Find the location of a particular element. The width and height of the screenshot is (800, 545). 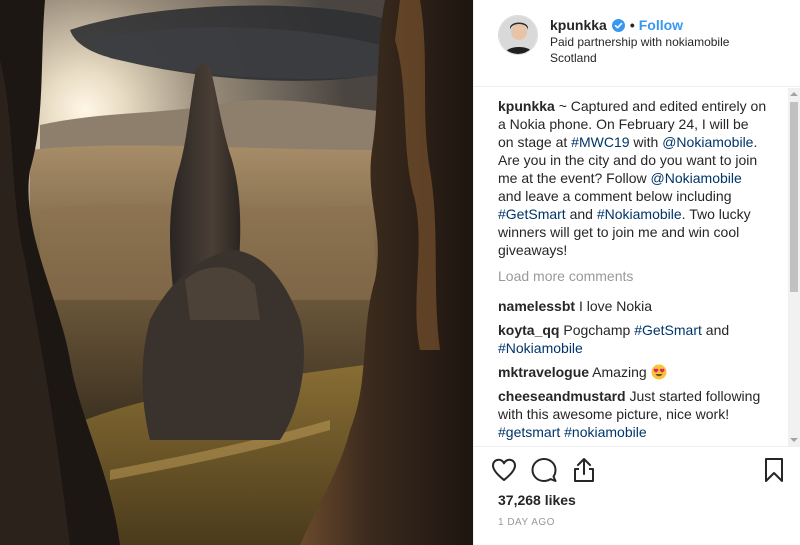

comment-text: and is located at coordinates (715, 330).